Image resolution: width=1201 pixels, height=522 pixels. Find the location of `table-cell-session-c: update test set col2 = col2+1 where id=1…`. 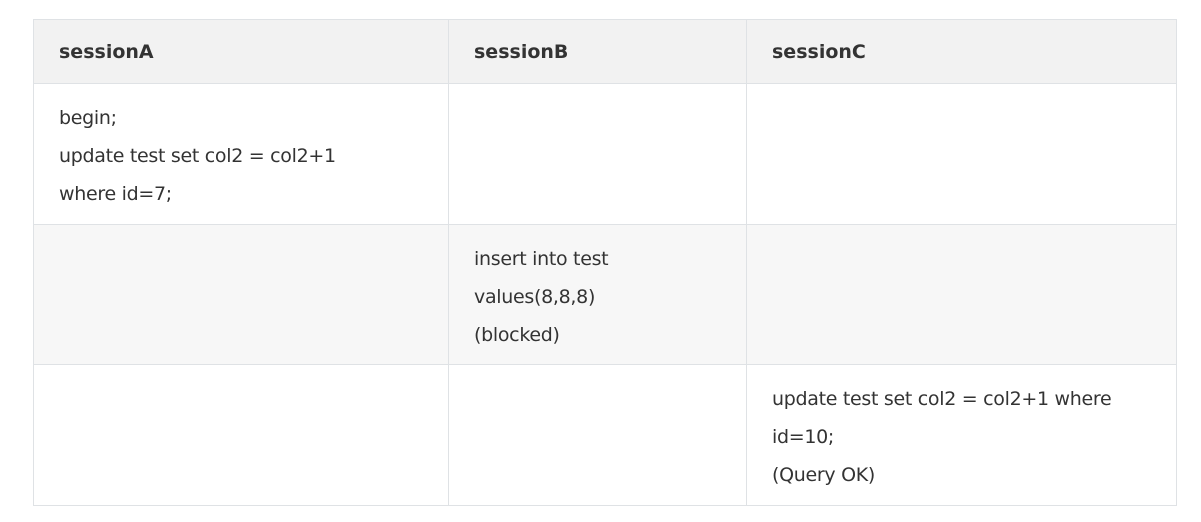

table-cell-session-c: update test set col2 = col2+1 where id=1… is located at coordinates (961, 435).